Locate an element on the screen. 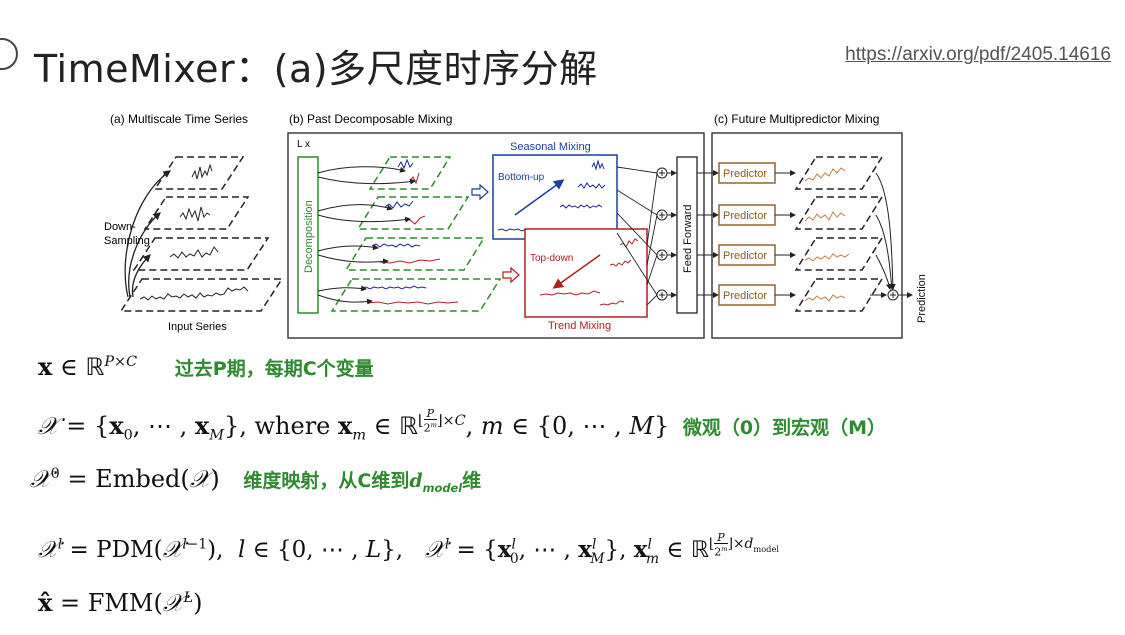 This screenshot has width=1125, height=635. top-down-label: Top-down is located at coordinates (551, 258).